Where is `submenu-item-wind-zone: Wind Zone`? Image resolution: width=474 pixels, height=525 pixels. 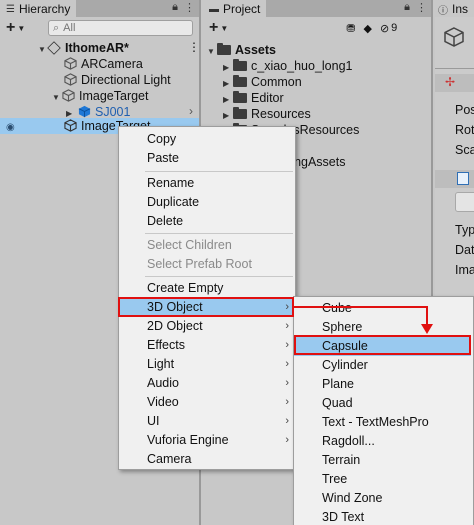
submenu-item-wind-zone: Wind Zone is located at coordinates (383, 498).